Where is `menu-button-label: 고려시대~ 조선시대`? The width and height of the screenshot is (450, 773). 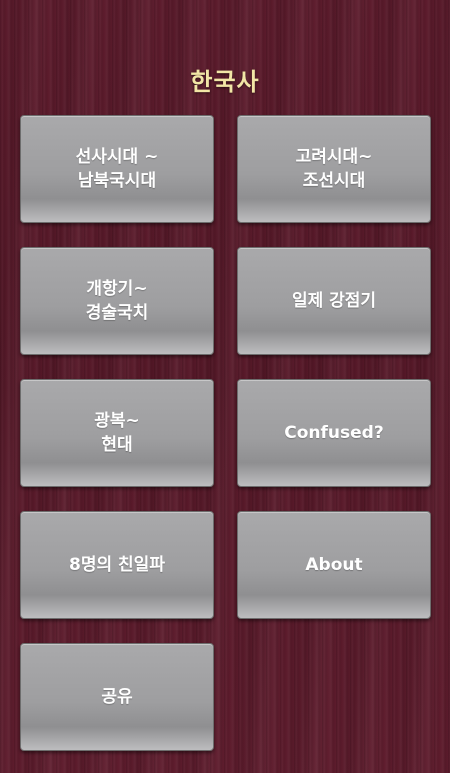
menu-button-label: 고려시대~ 조선시대 is located at coordinates (334, 169).